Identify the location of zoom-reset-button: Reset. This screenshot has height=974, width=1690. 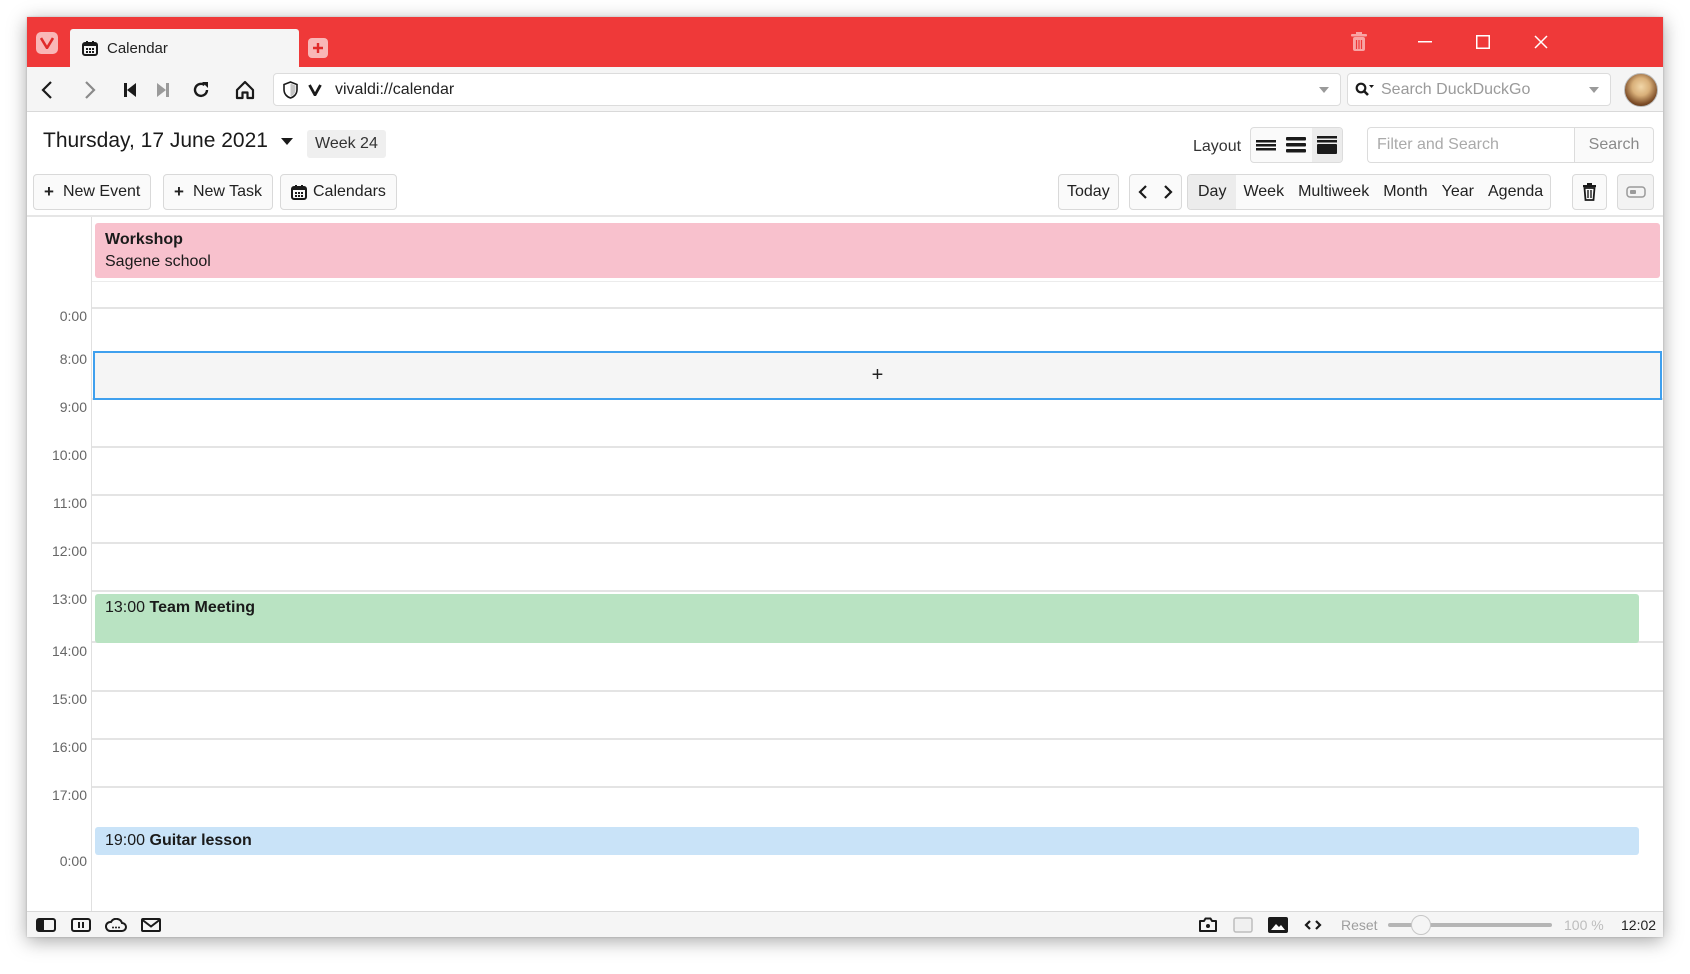
(1359, 925).